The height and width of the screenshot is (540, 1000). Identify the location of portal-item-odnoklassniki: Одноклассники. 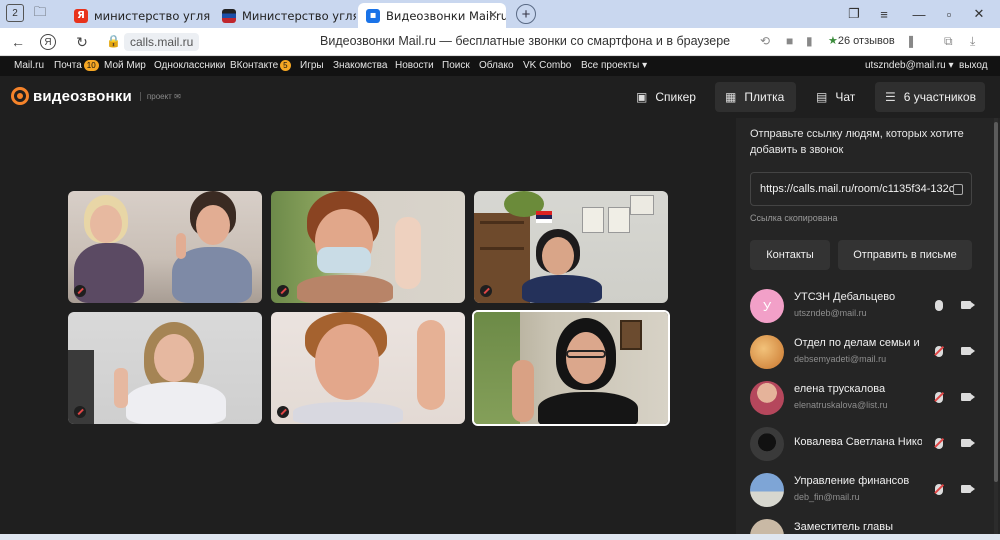
(189, 65).